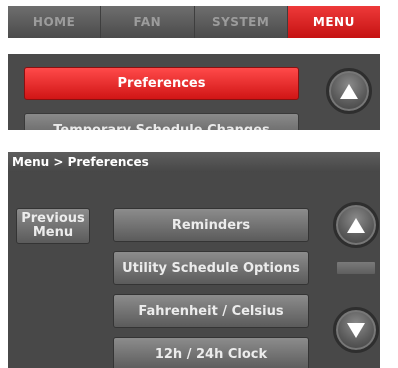 The image size is (398, 368). Describe the element at coordinates (161, 121) in the screenshot. I see `temporary-schedule-changes-button: Temporary Schedule Changes` at that location.